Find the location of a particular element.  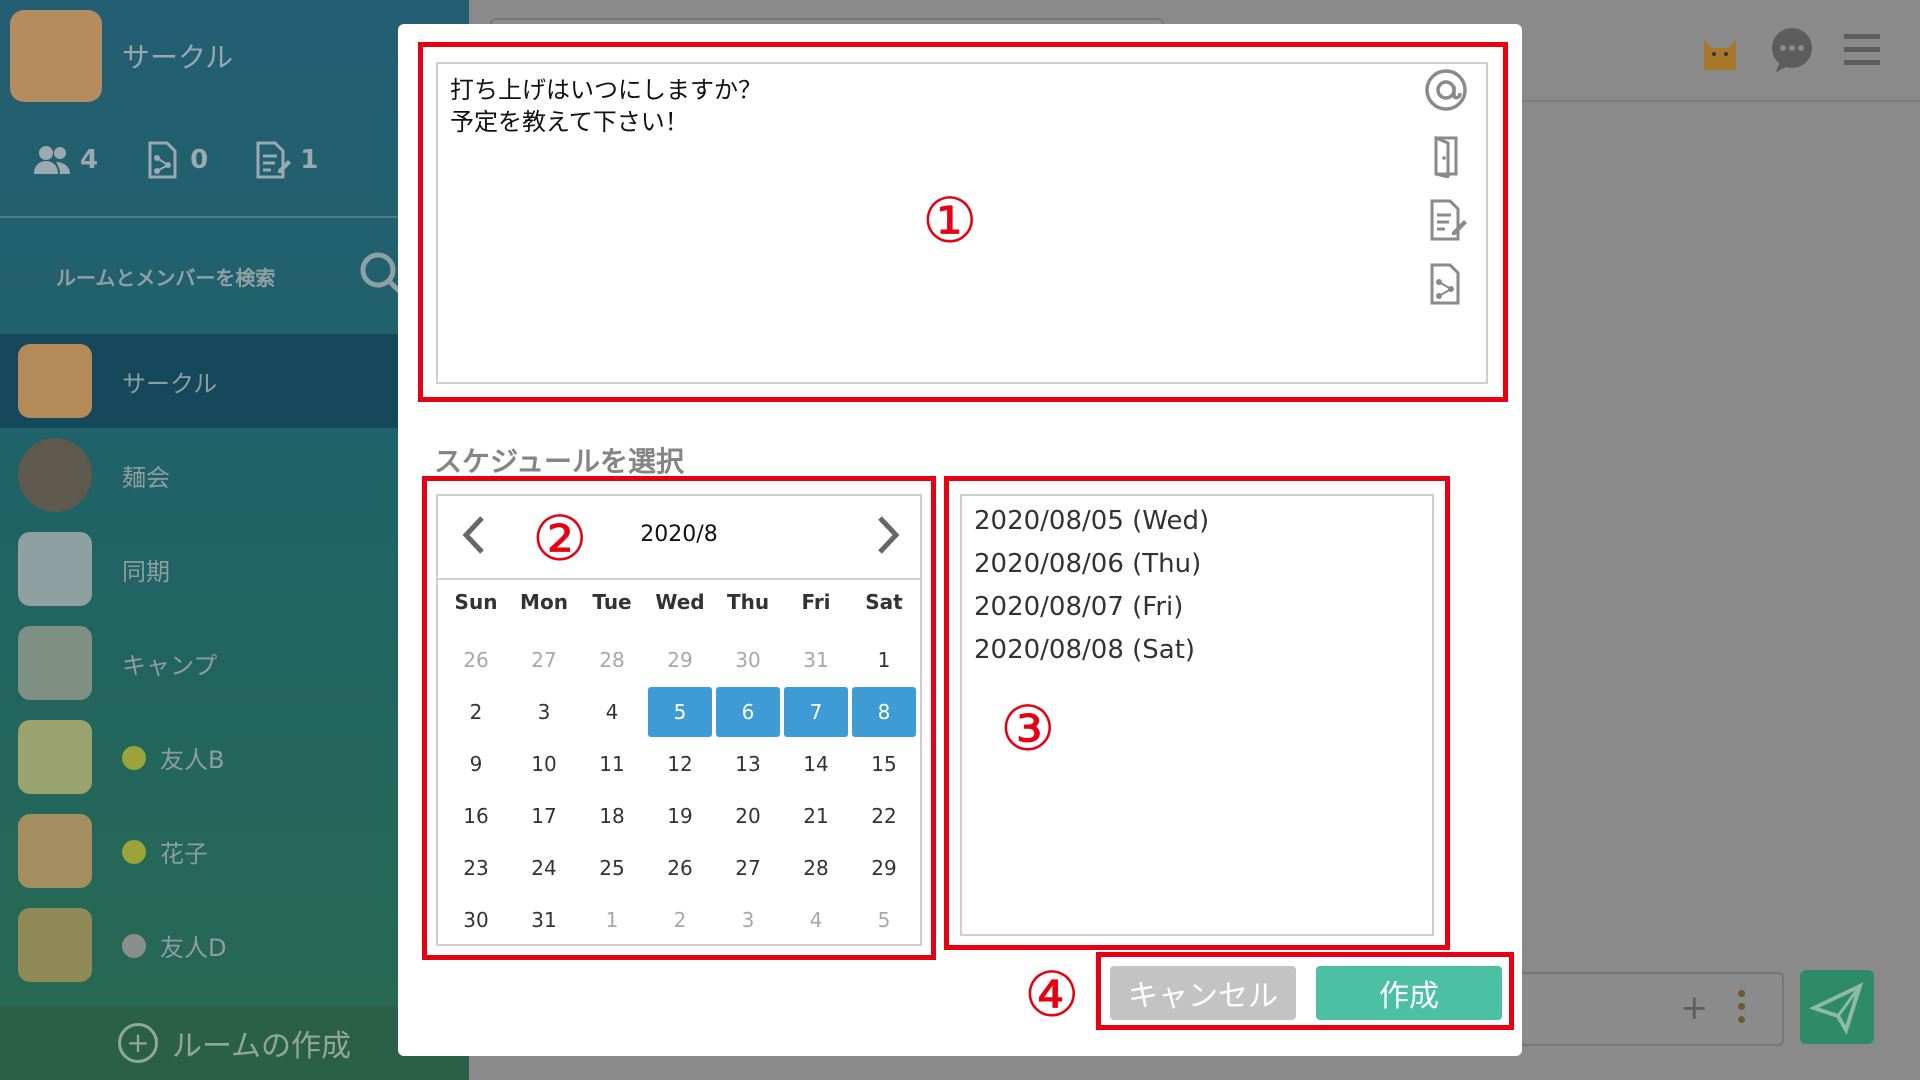

room-name: サークル is located at coordinates (170, 384).